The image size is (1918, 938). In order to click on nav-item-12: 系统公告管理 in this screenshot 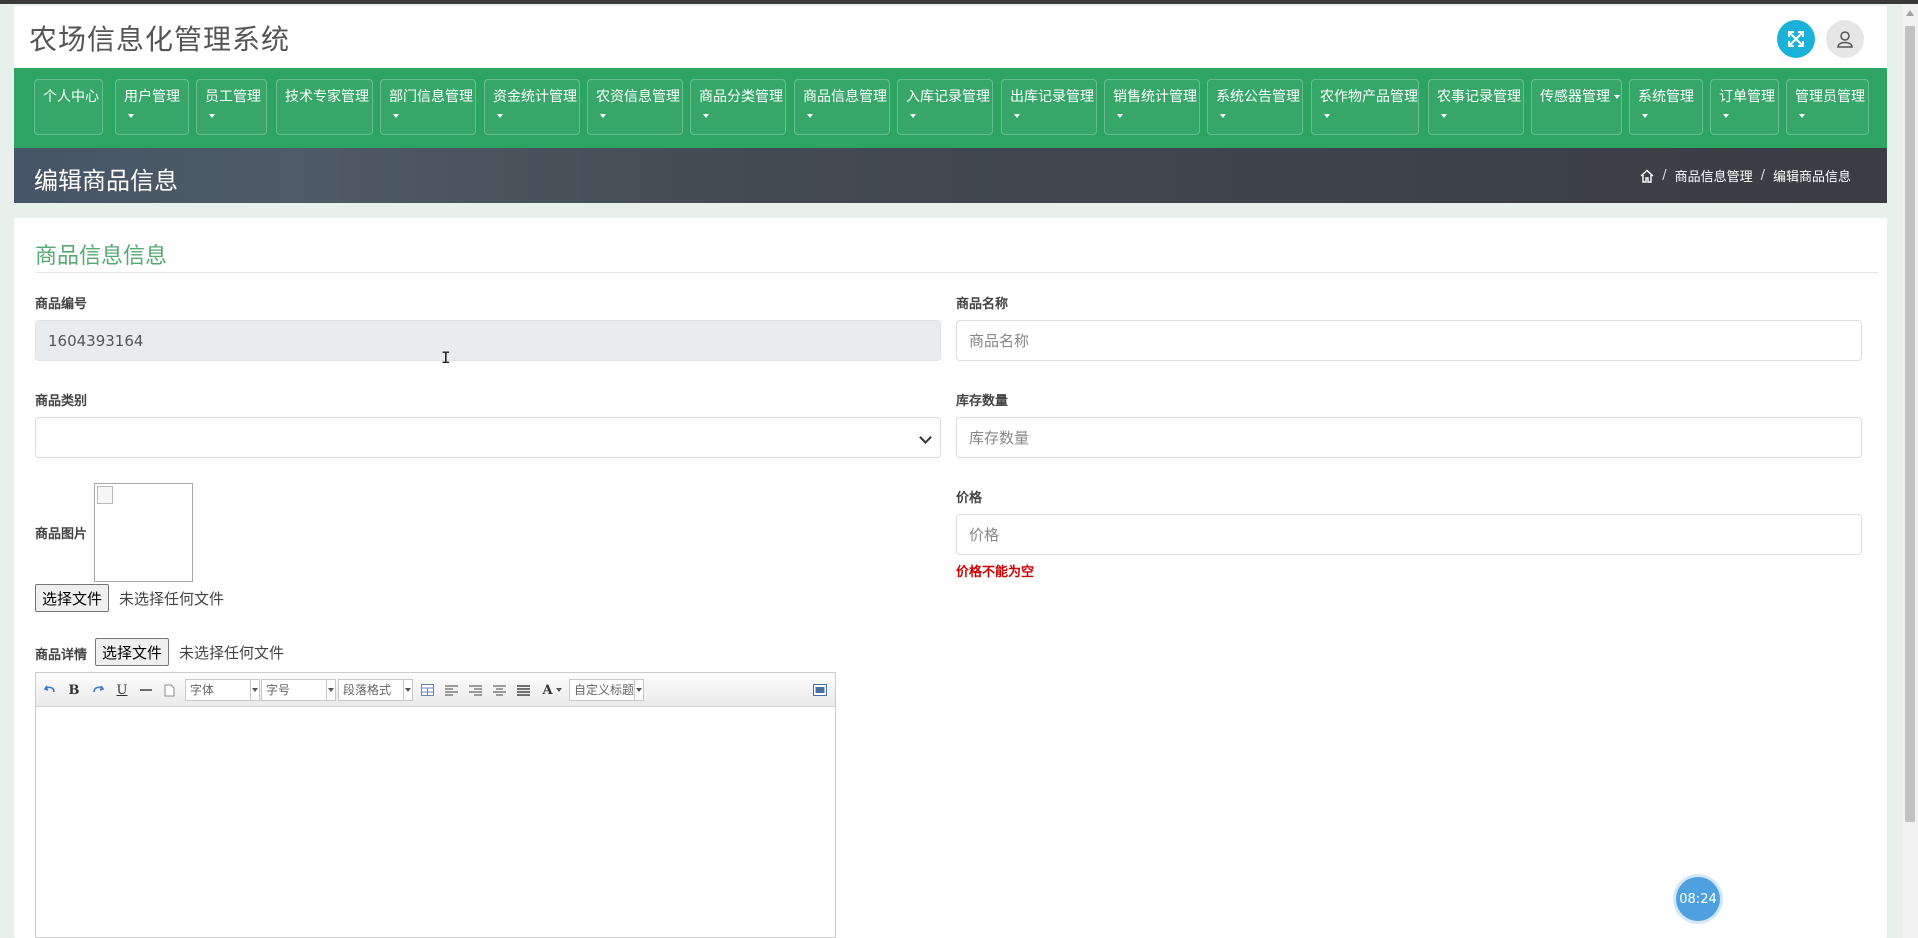, I will do `click(1255, 107)`.